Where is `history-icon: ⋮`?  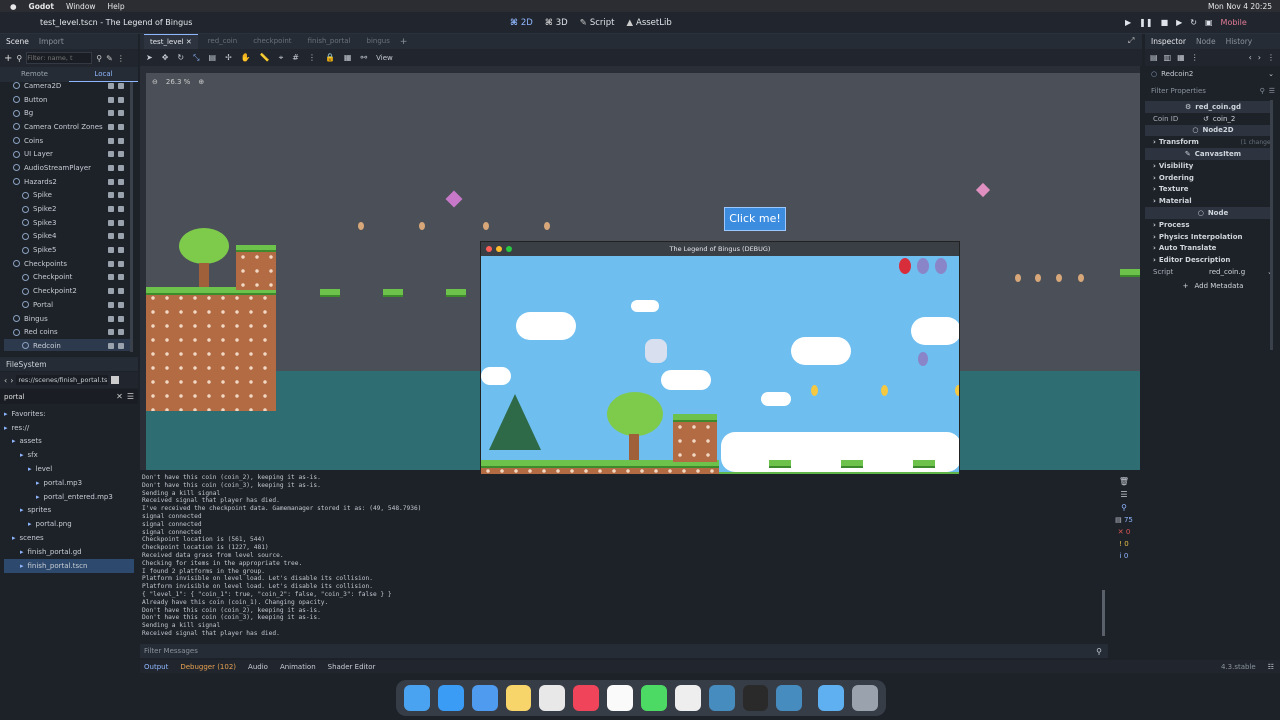 history-icon: ⋮ is located at coordinates (1271, 57).